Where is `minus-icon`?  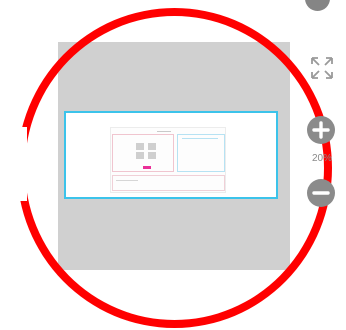 minus-icon is located at coordinates (321, 193).